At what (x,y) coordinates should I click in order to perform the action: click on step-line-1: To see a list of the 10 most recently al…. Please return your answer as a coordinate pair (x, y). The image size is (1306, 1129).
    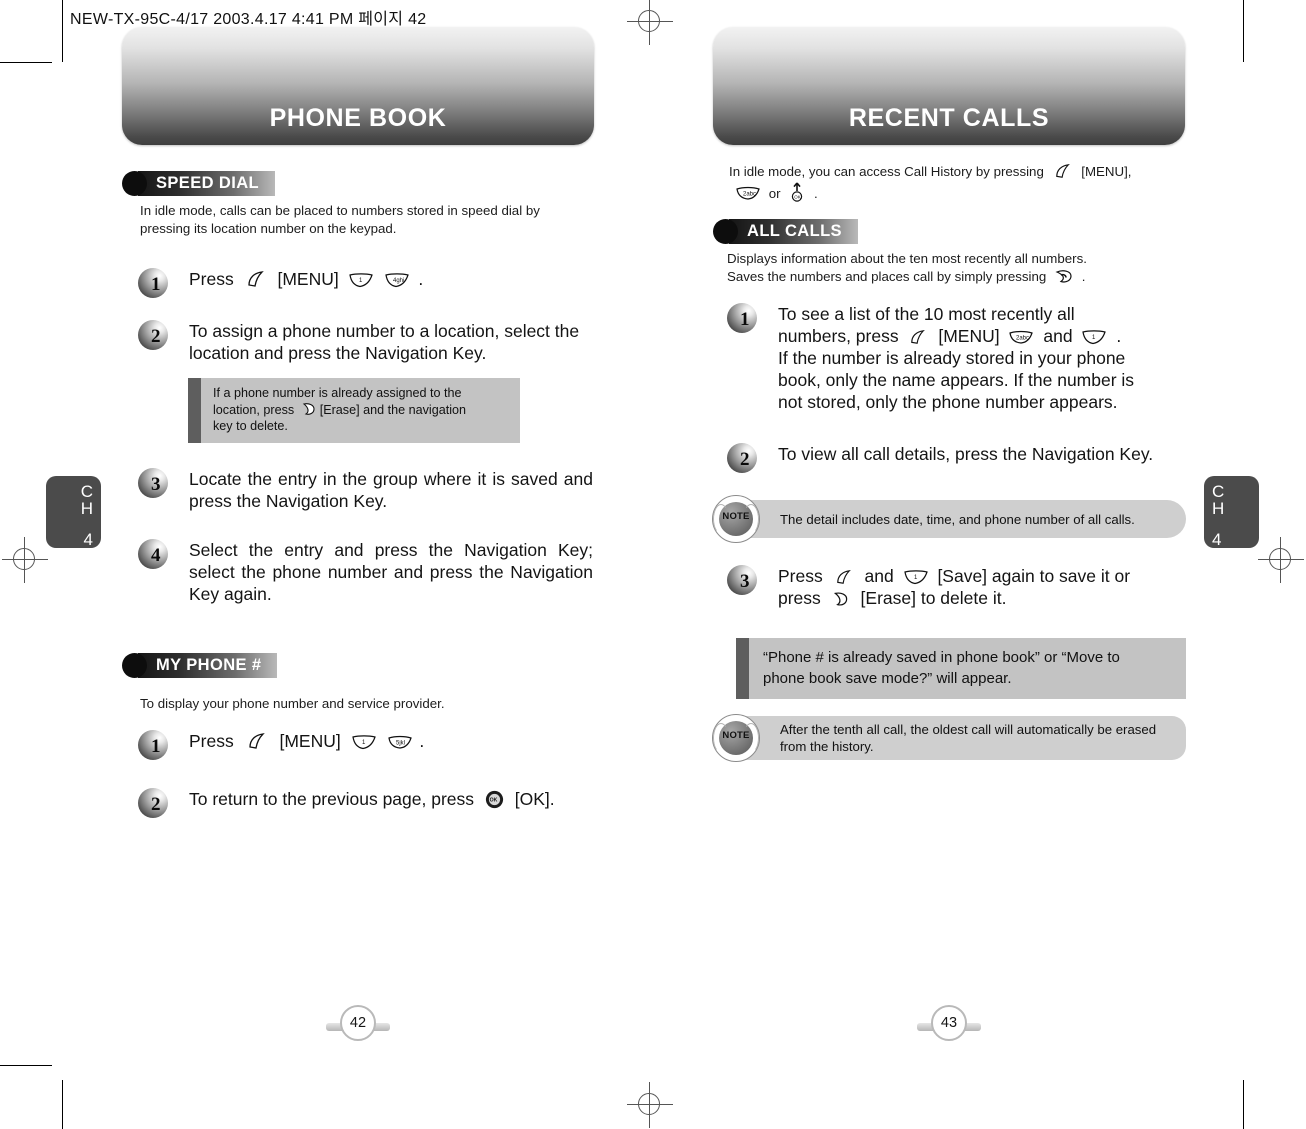
    Looking at the image, I should click on (926, 314).